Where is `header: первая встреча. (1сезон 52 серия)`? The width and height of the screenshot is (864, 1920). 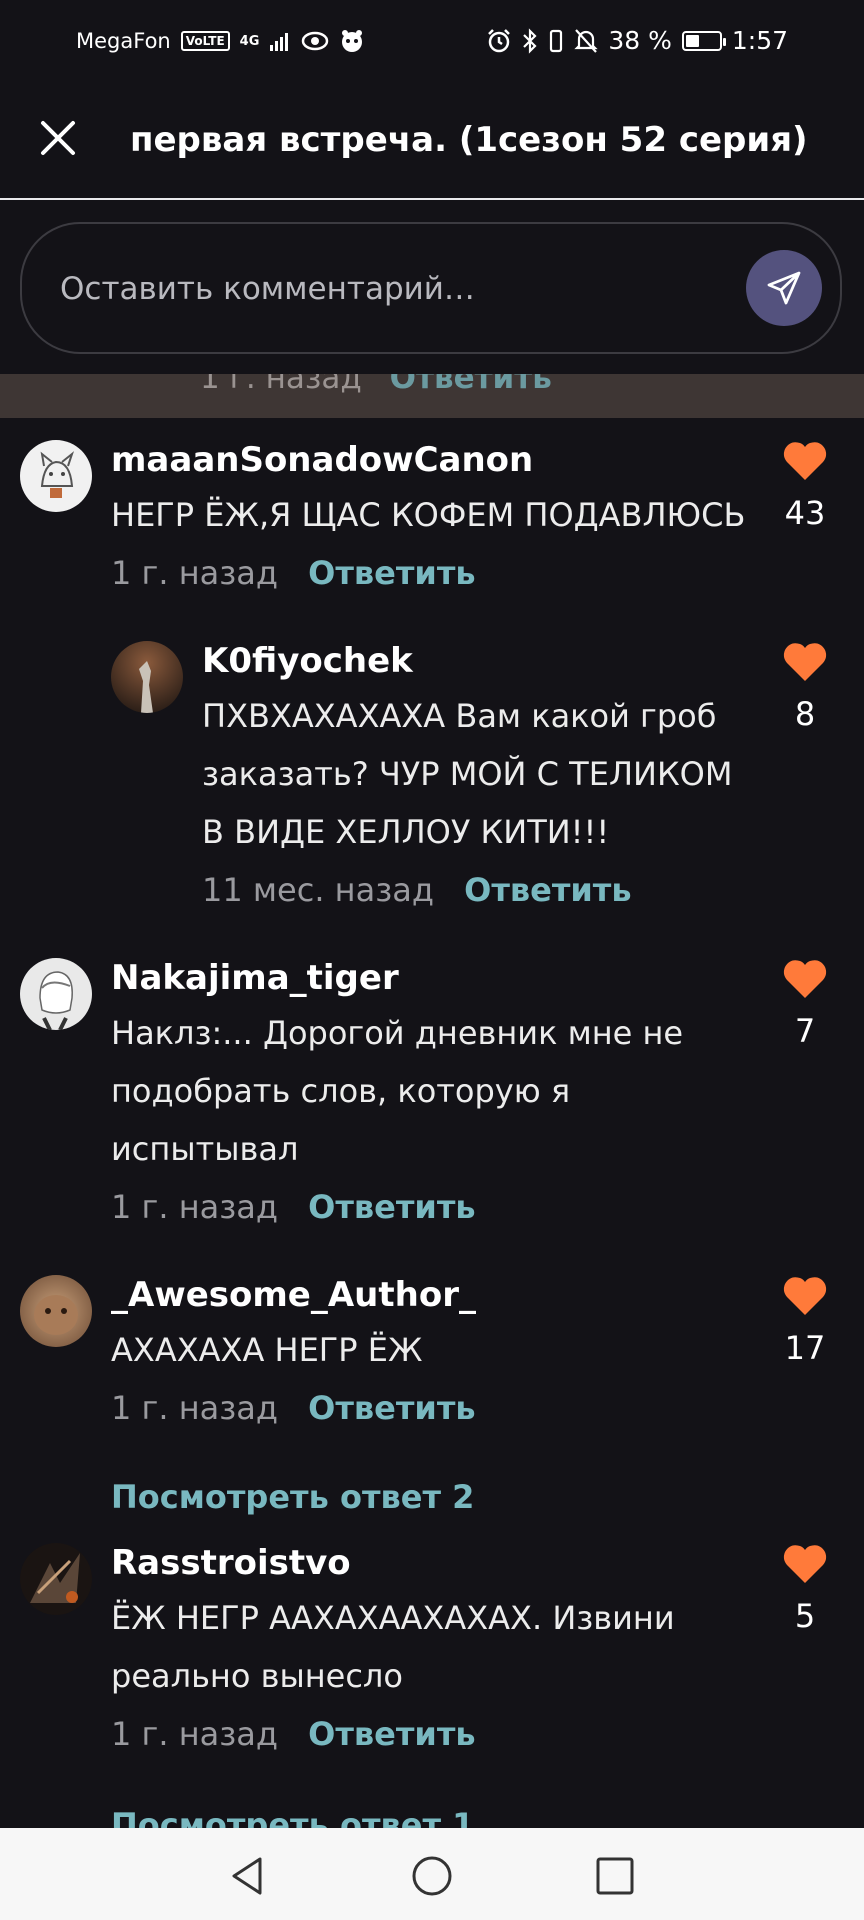
header: первая встреча. (1сезон 52 серия) is located at coordinates (432, 142).